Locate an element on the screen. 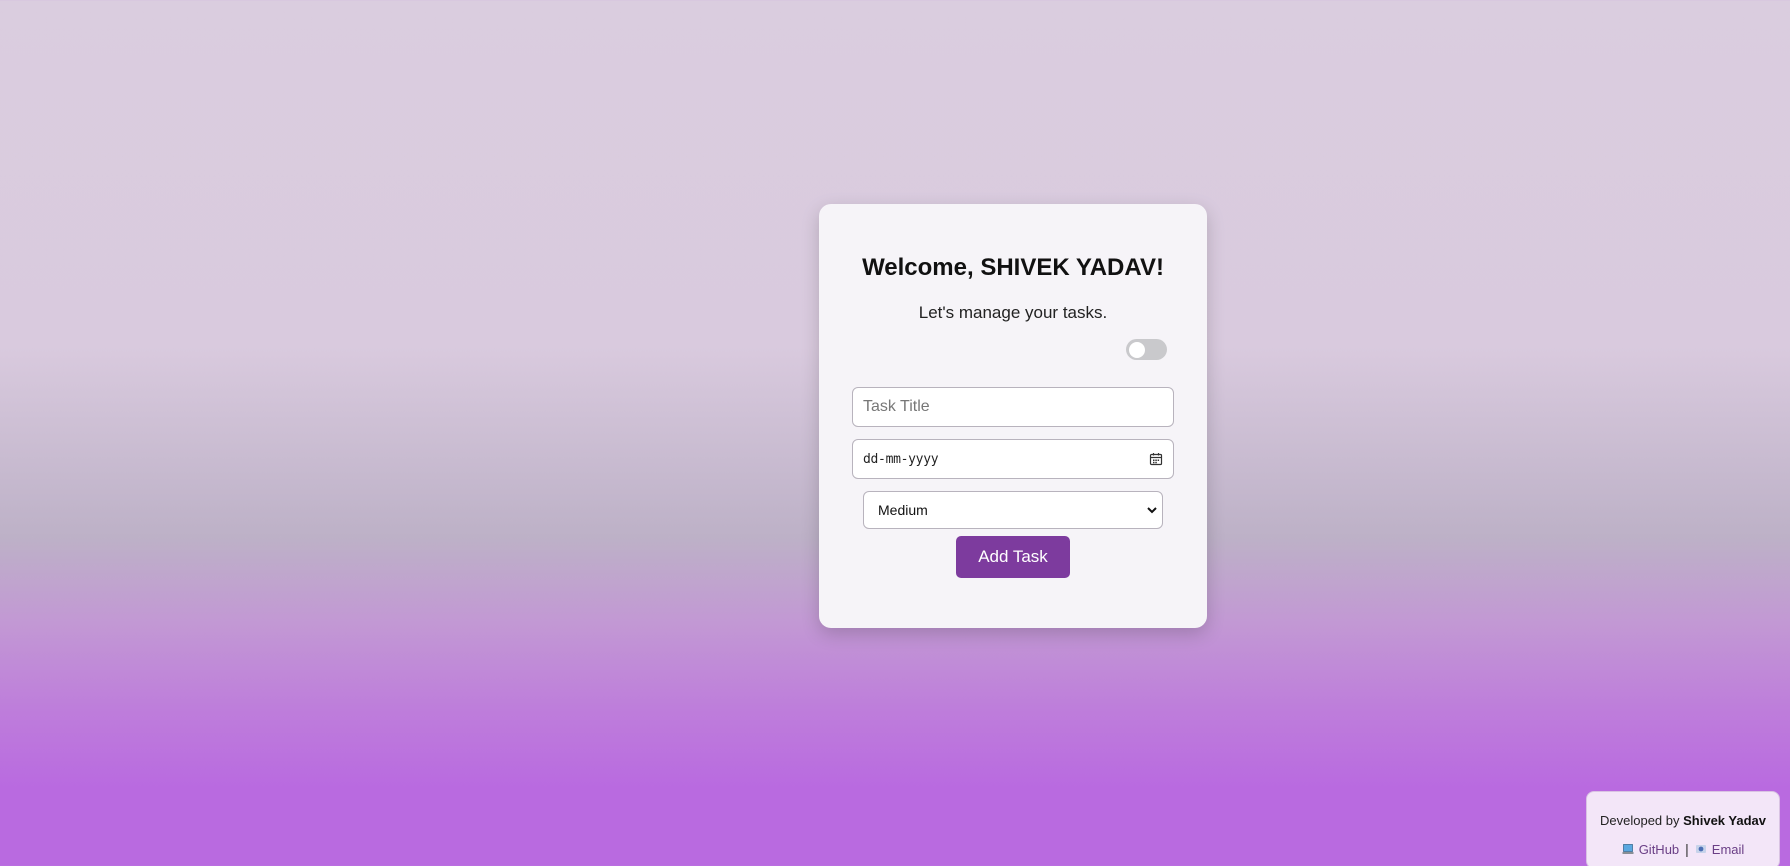  footer-links: GitHub | Email is located at coordinates (1683, 849).